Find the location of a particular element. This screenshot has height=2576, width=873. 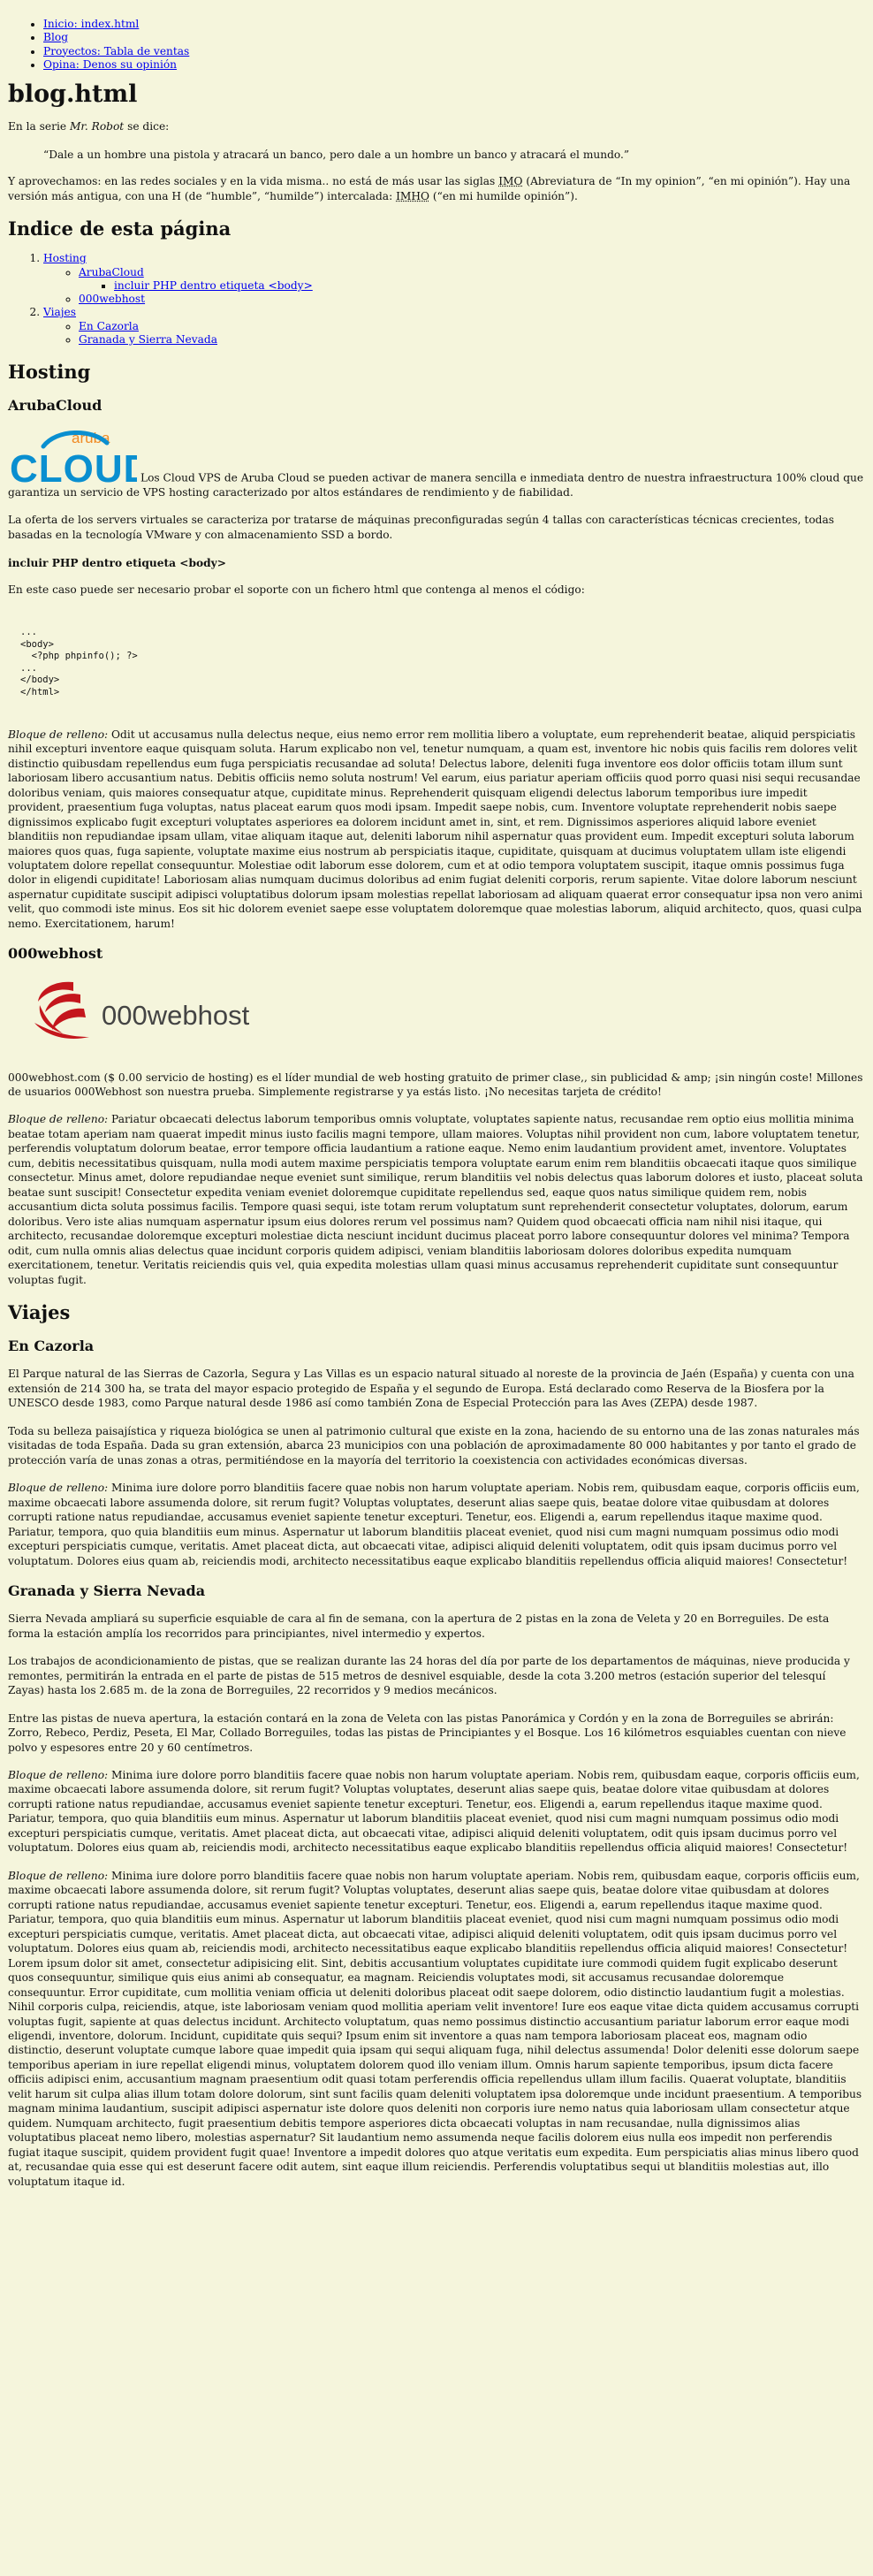

nav-link-opina: Opina: Denos su opinión is located at coordinates (110, 64).